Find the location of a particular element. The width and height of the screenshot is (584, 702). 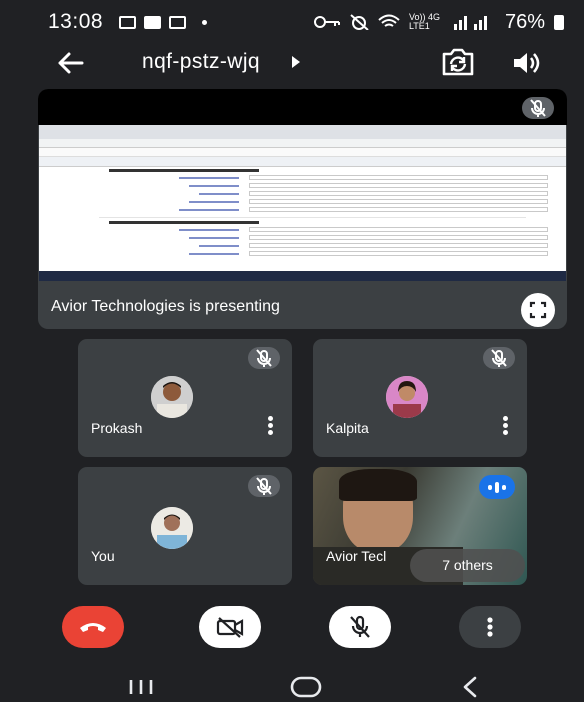

camera-toggle-button is located at coordinates (230, 627).